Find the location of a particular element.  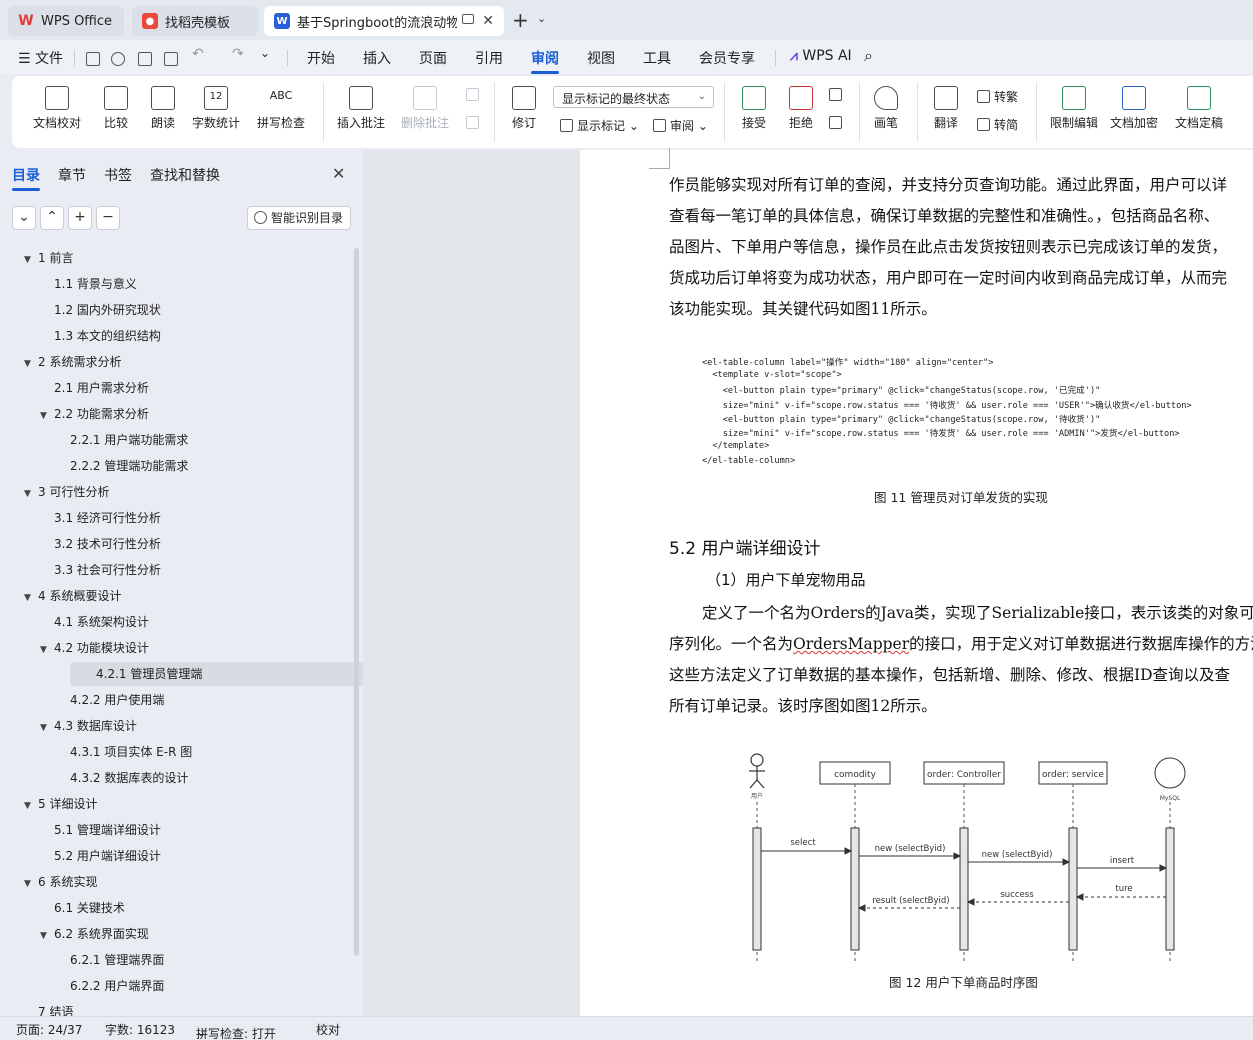

menu-view: 视图 is located at coordinates (601, 58).